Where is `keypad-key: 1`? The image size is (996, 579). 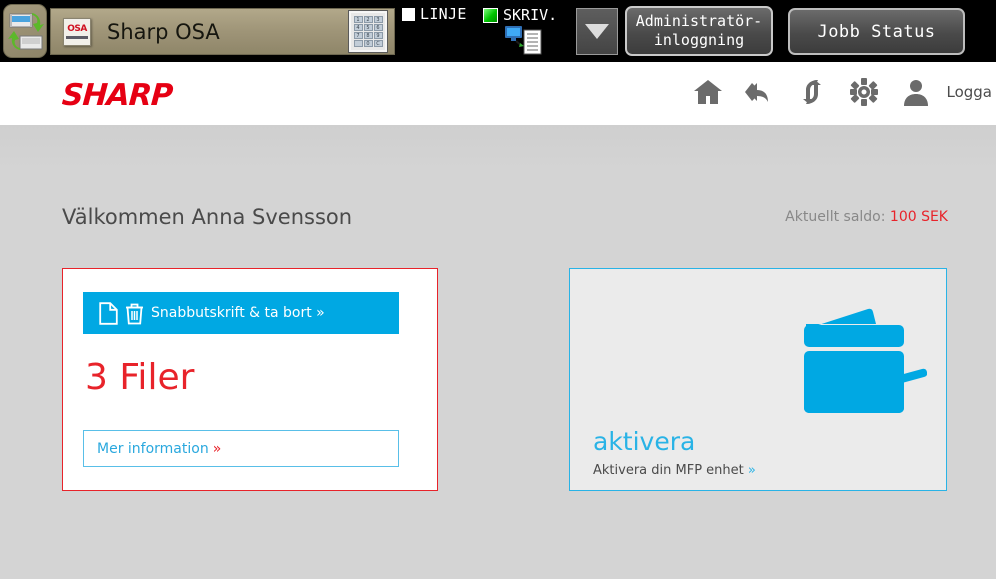 keypad-key: 1 is located at coordinates (358, 19).